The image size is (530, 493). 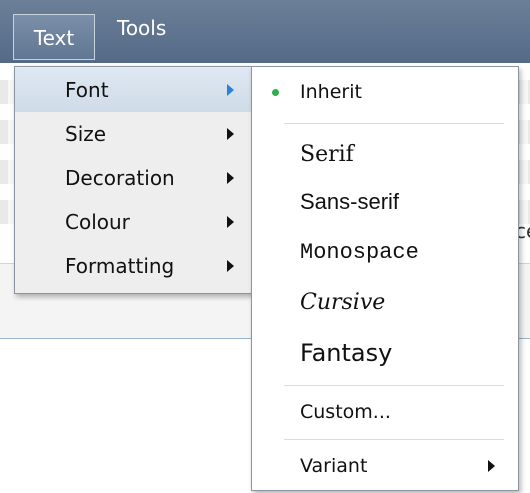 What do you see at coordinates (87, 90) in the screenshot?
I see `menu-item-label: Font` at bounding box center [87, 90].